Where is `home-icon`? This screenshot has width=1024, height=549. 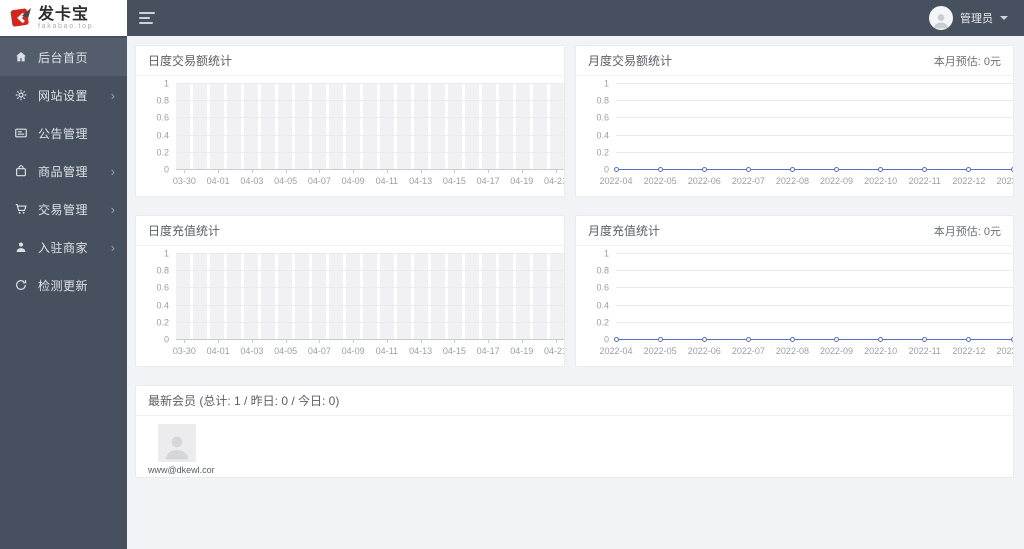 home-icon is located at coordinates (21, 57).